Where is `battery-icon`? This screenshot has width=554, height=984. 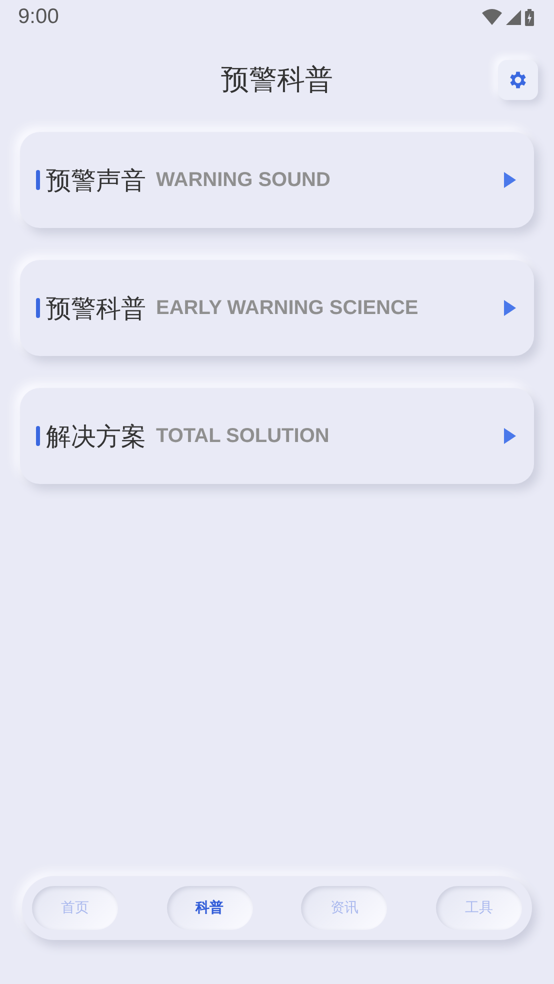 battery-icon is located at coordinates (529, 17).